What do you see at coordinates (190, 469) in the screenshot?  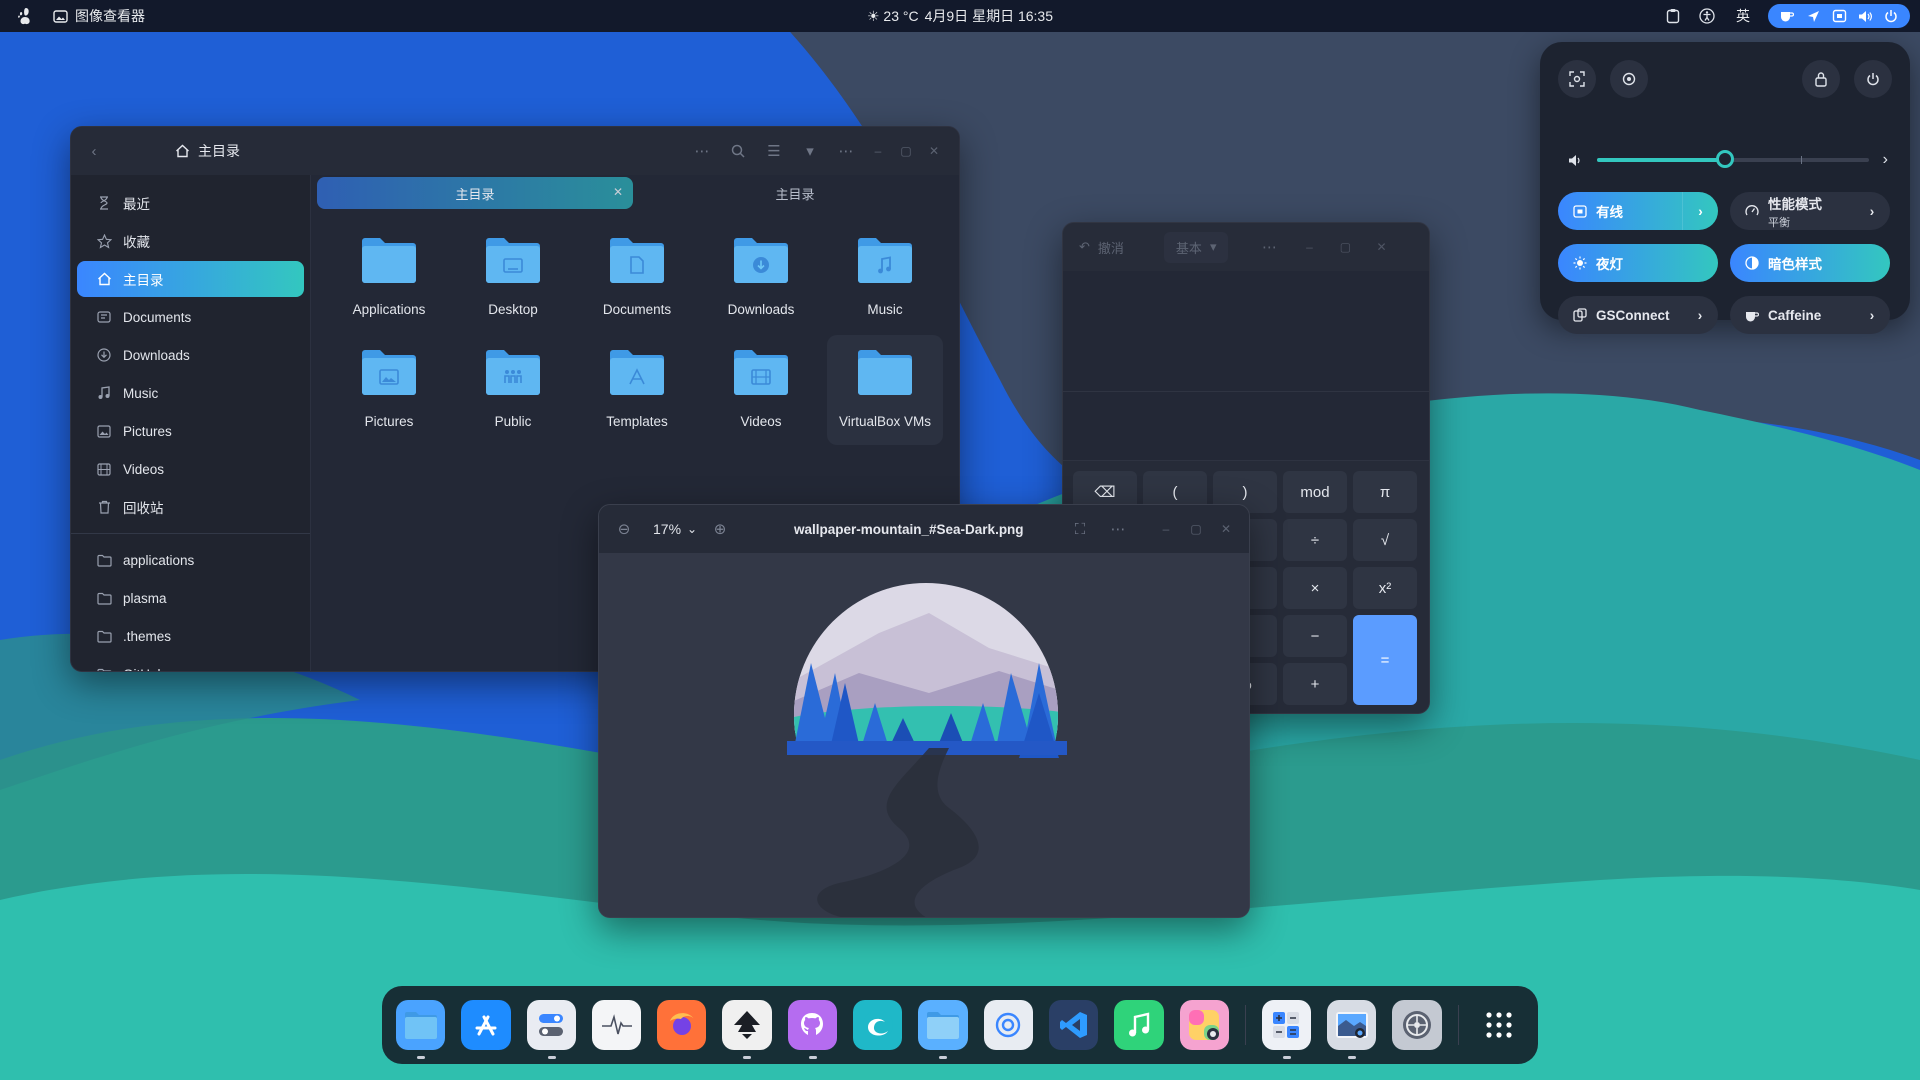 I see `sidebar-item-videos: Videos` at bounding box center [190, 469].